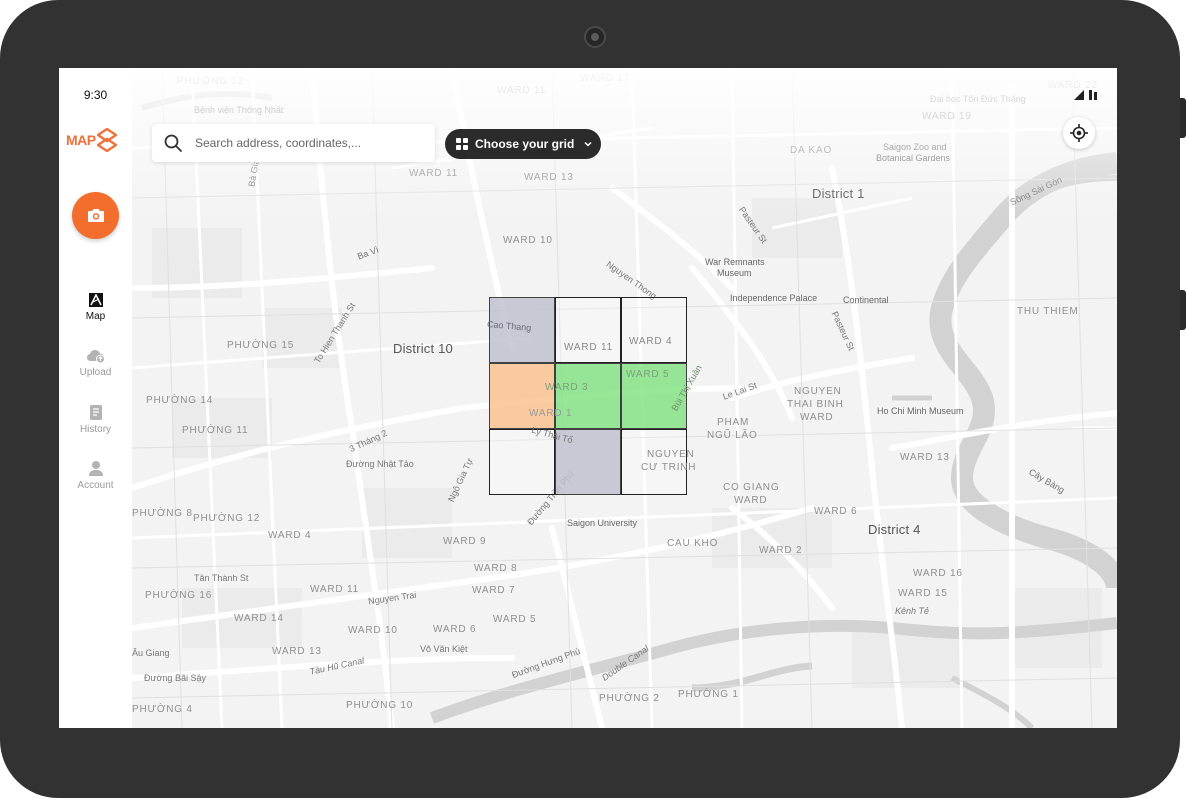 This screenshot has height=800, width=1186. I want to click on cloud-upload-icon, so click(95, 357).